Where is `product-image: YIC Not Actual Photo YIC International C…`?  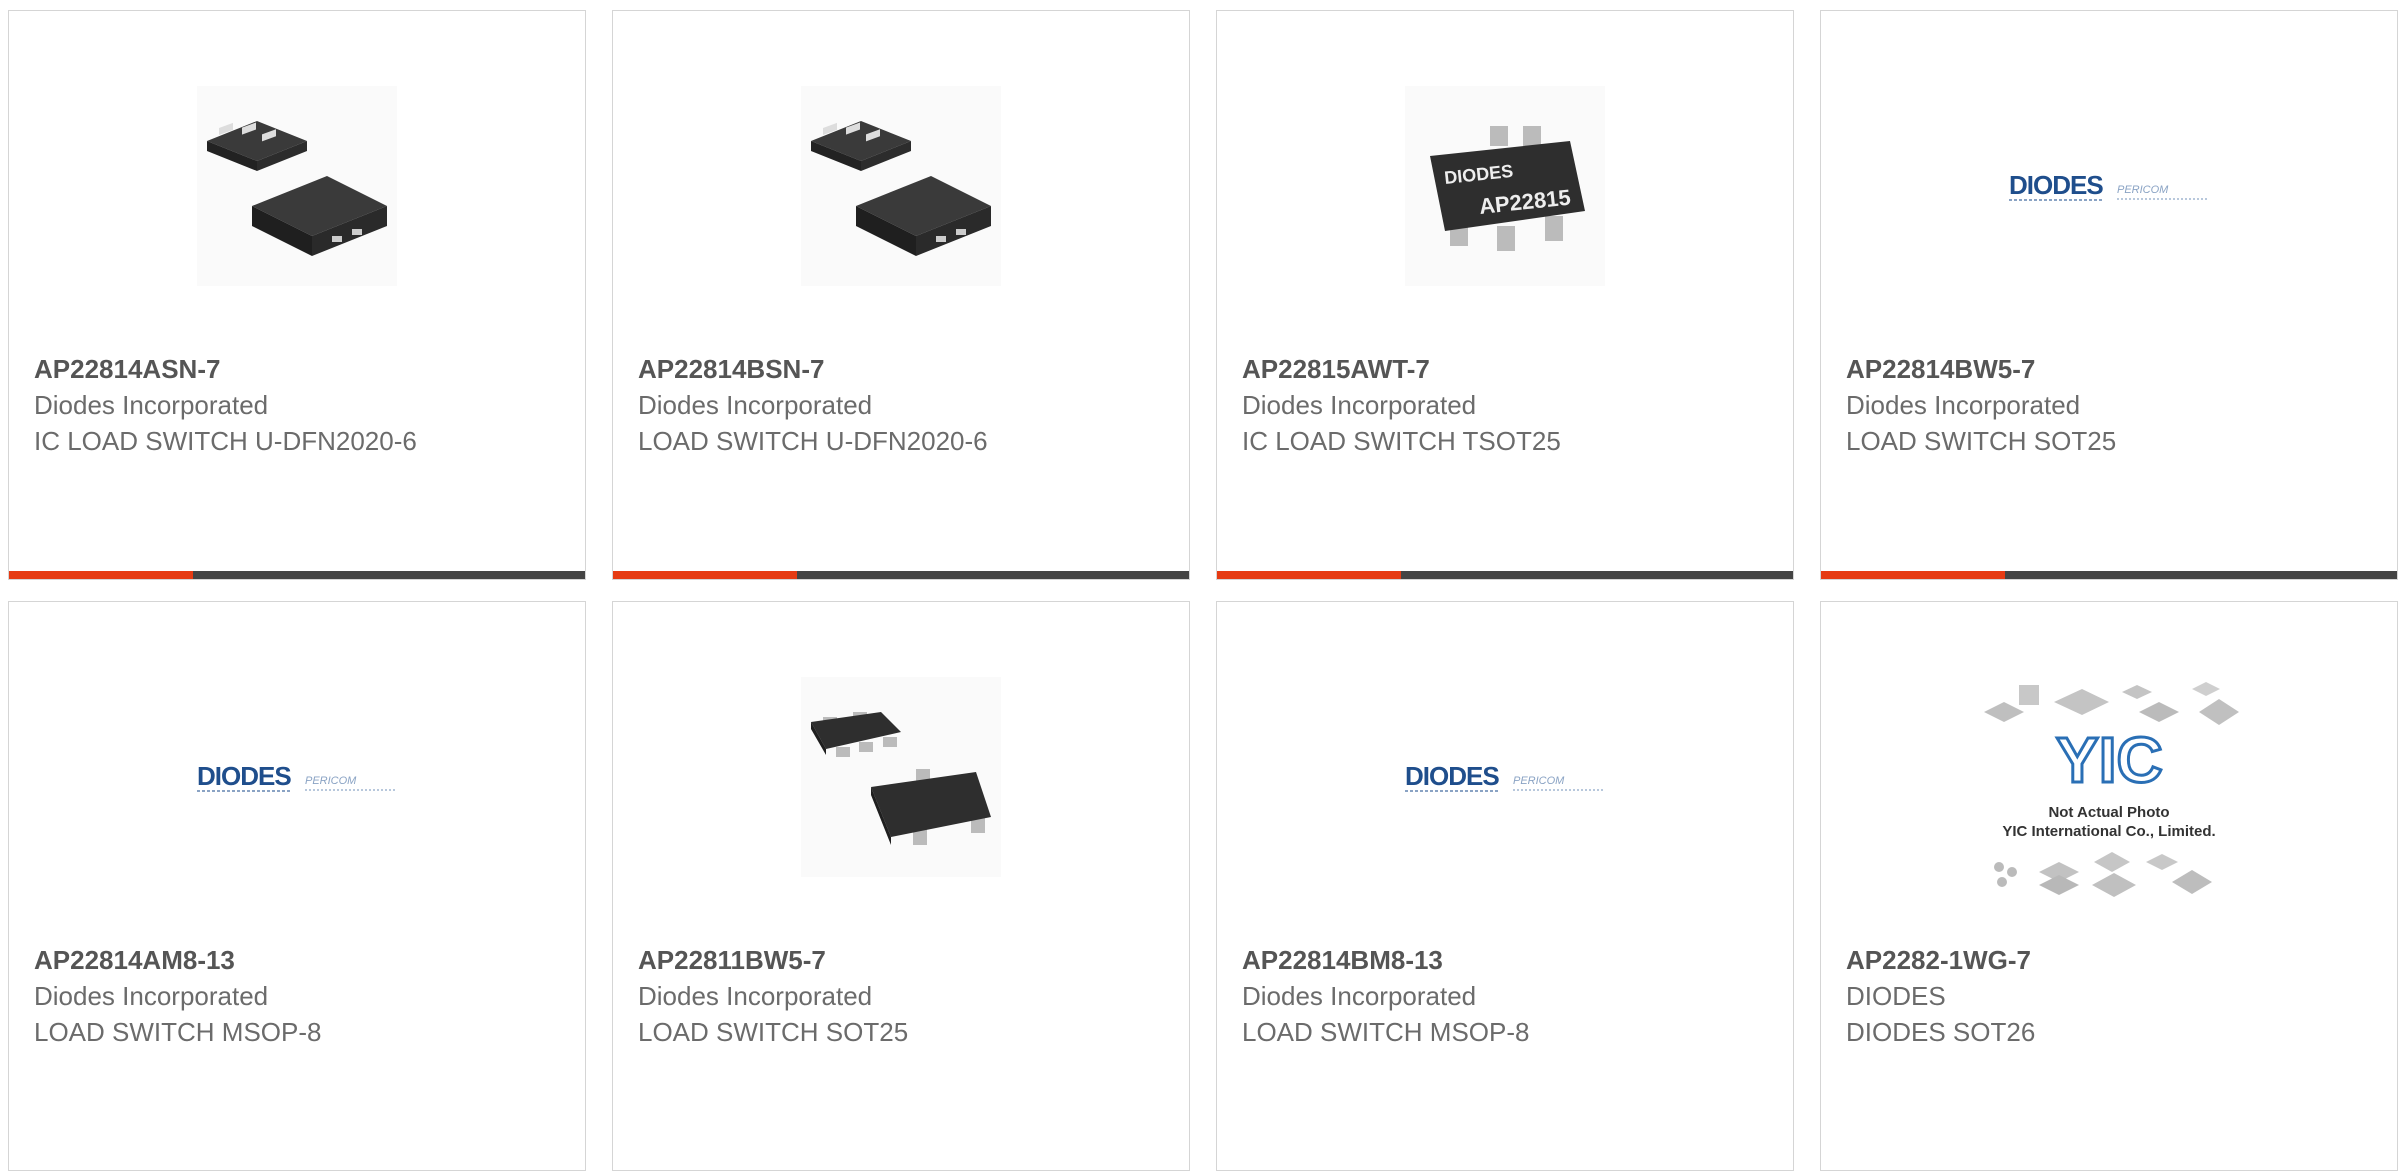
product-image: YIC Not Actual Photo YIC International C… is located at coordinates (2109, 797).